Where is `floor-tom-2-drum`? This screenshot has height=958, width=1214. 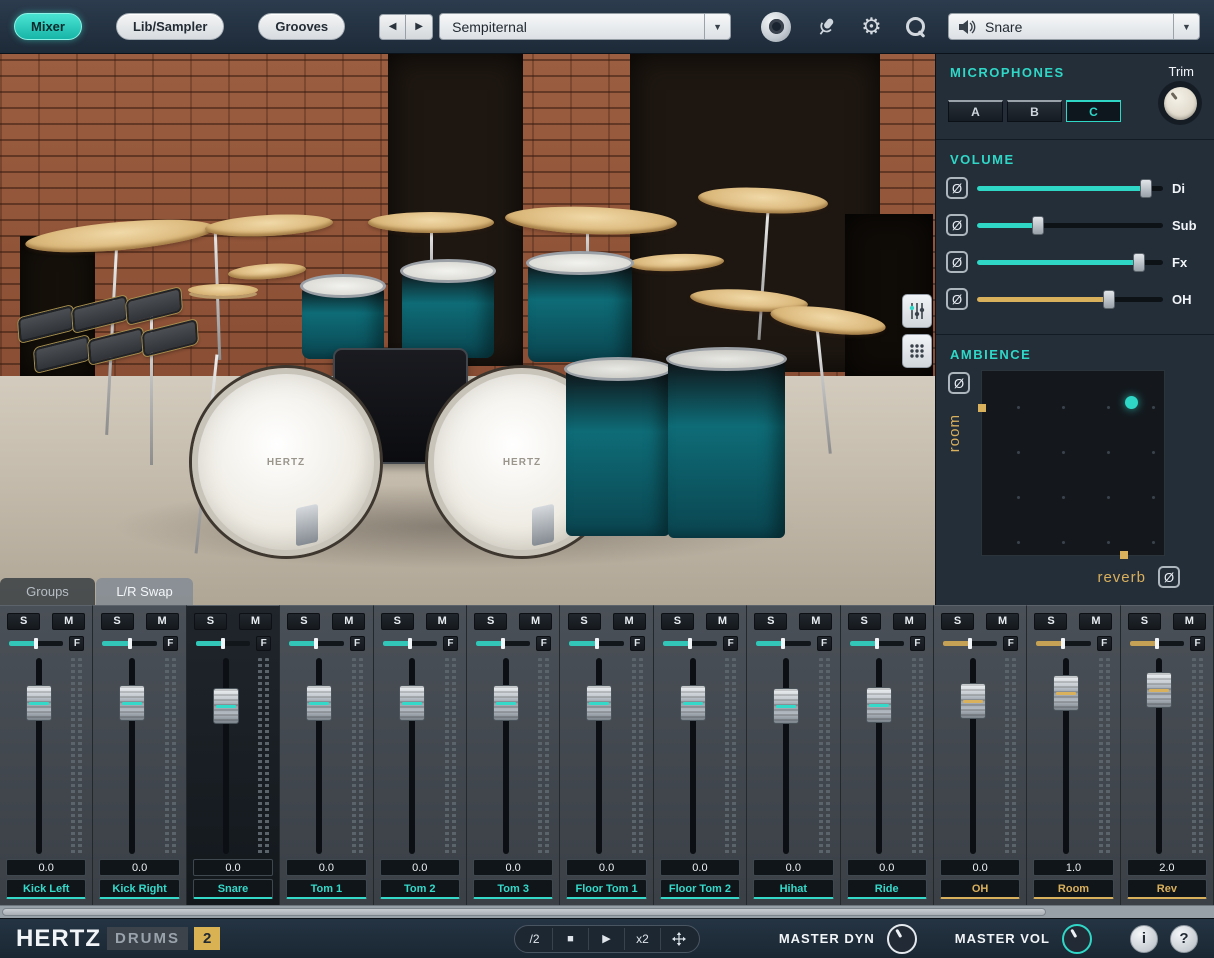
floor-tom-2-drum is located at coordinates (726, 442).